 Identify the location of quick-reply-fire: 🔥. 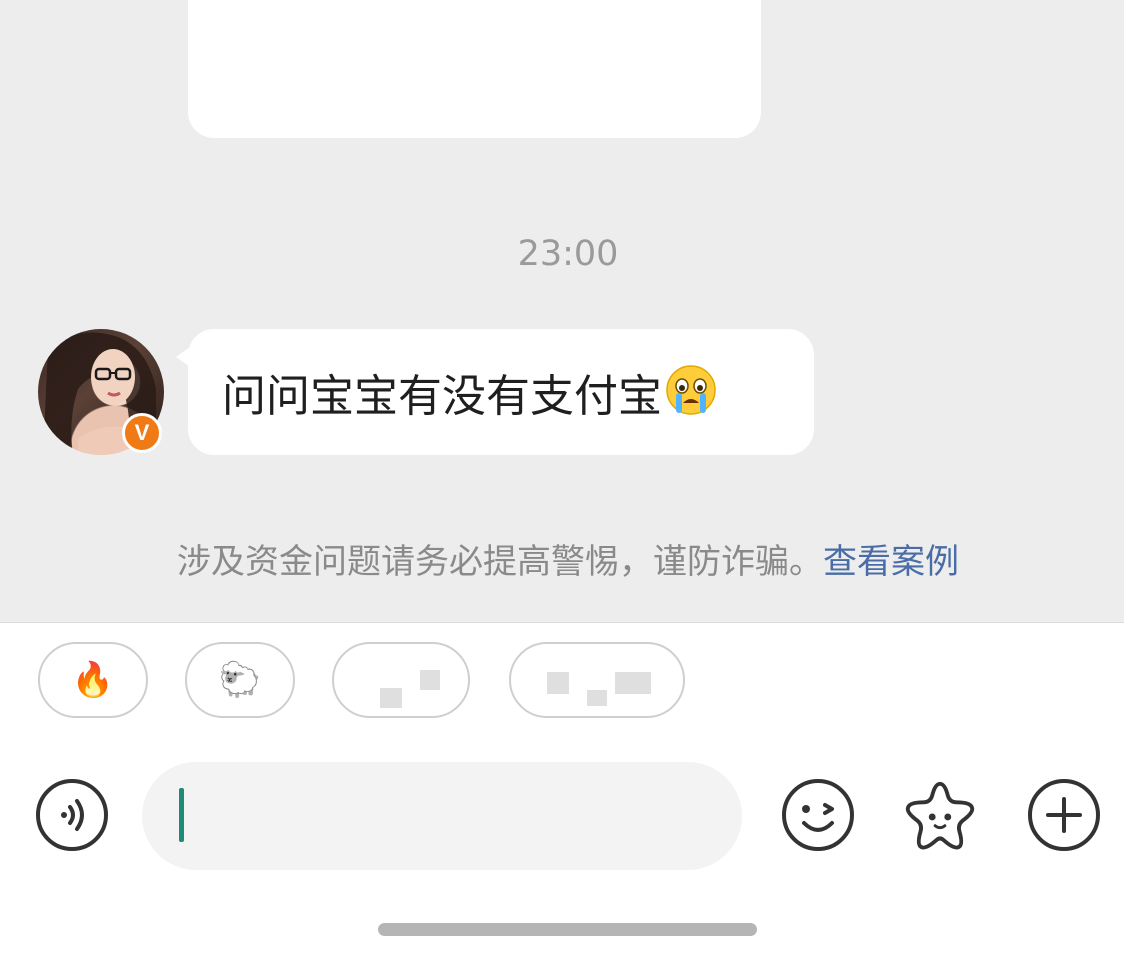
(93, 680).